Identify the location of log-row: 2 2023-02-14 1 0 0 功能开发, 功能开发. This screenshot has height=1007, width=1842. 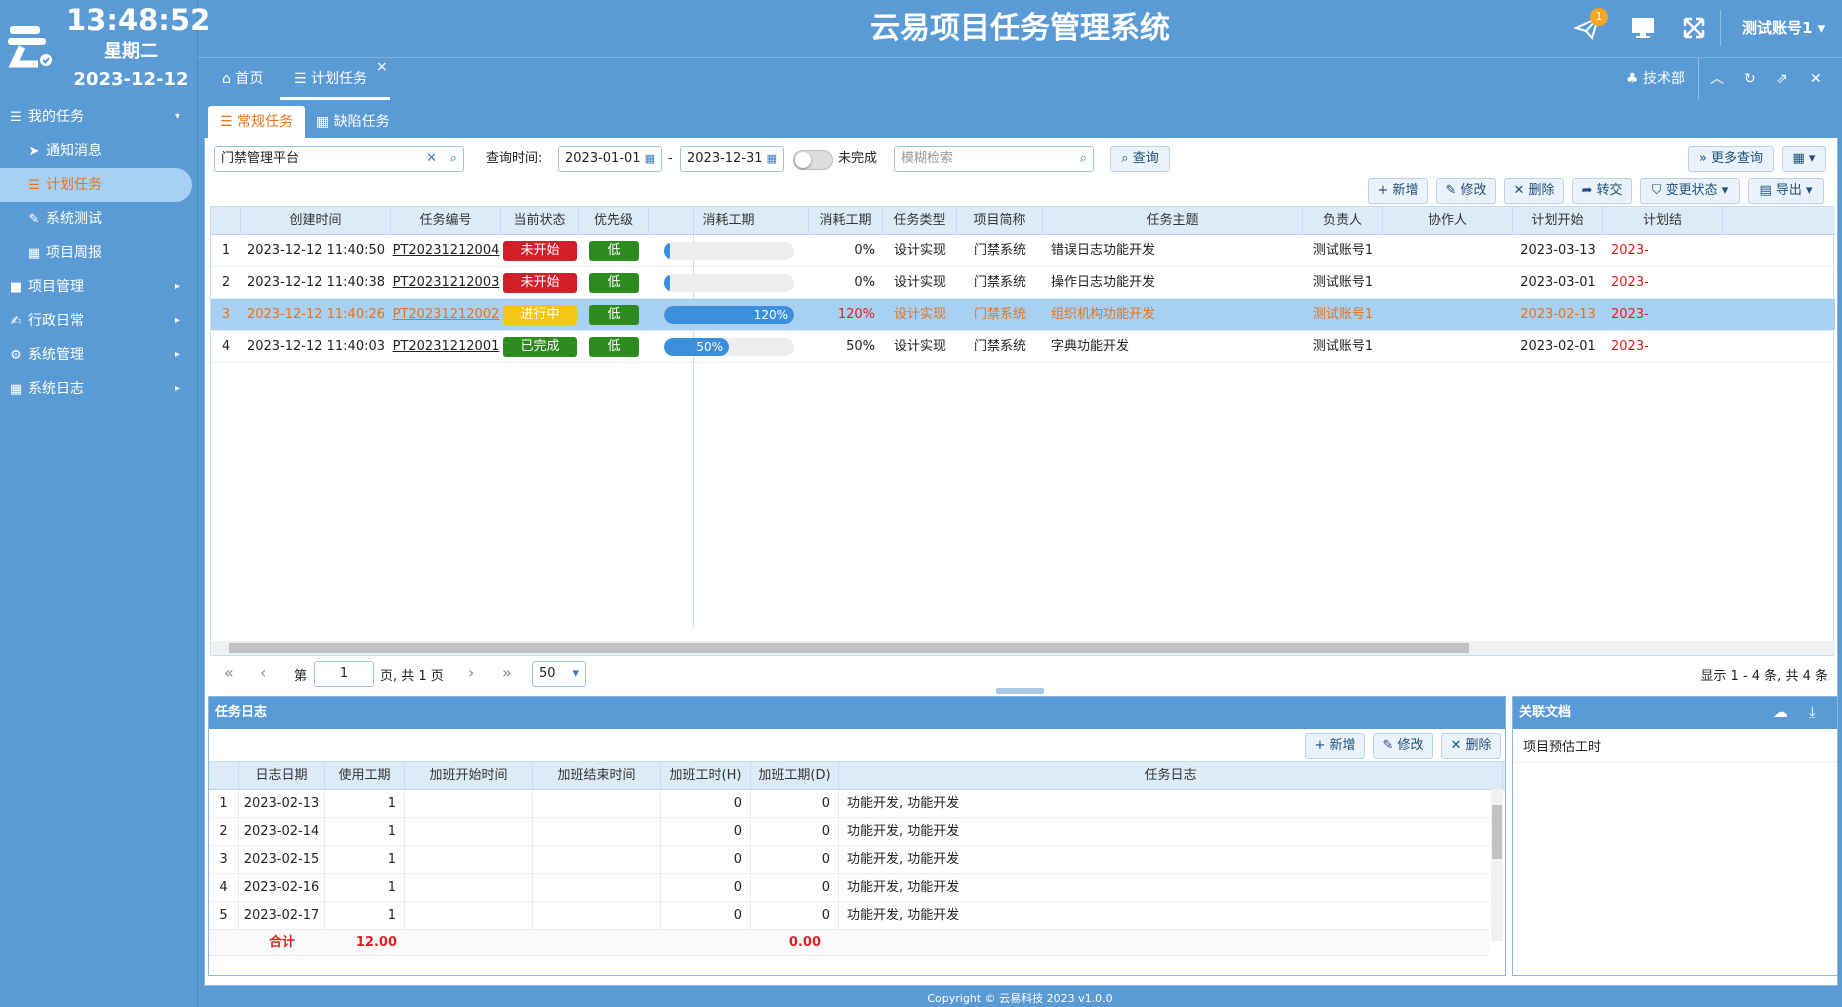
(856, 832).